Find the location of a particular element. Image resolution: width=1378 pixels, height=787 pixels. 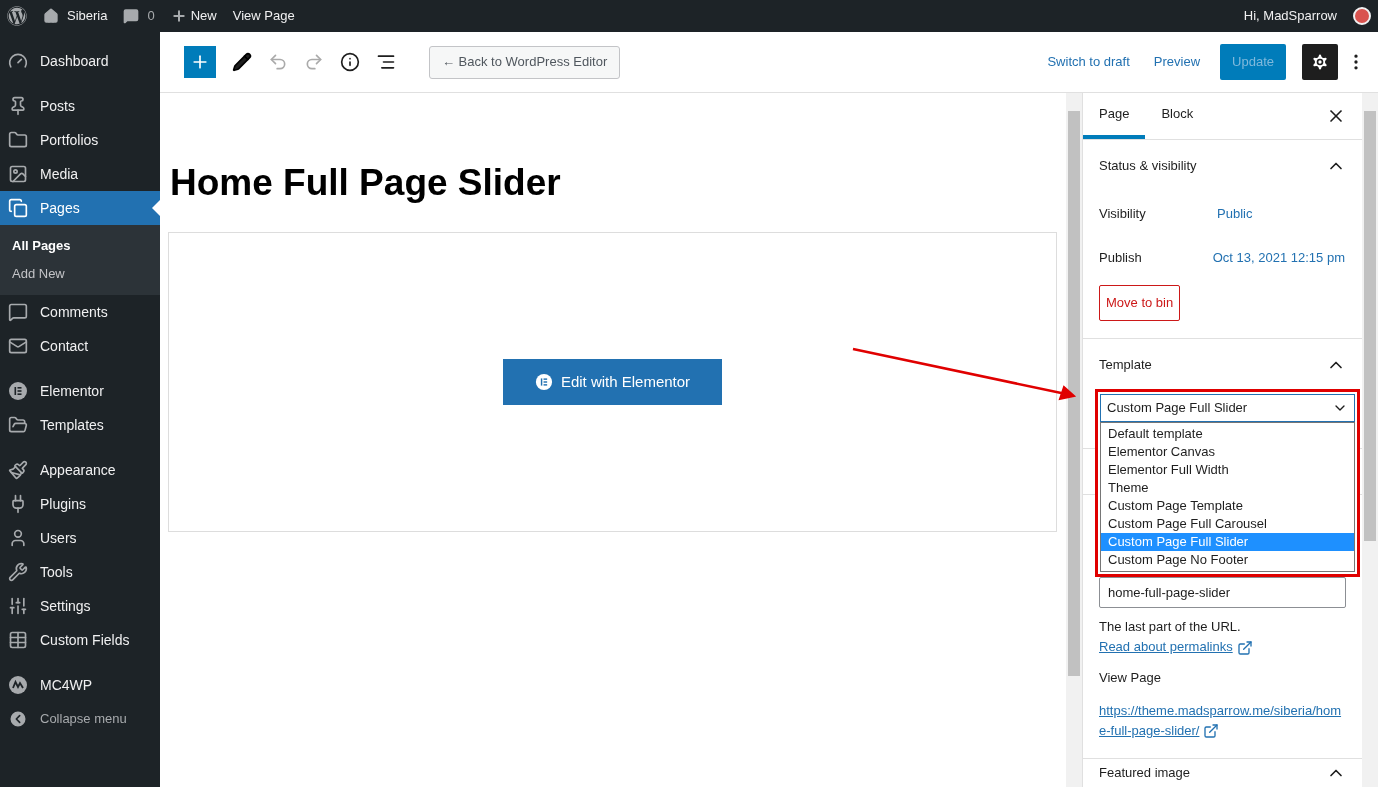

home-icon is located at coordinates (51, 16).